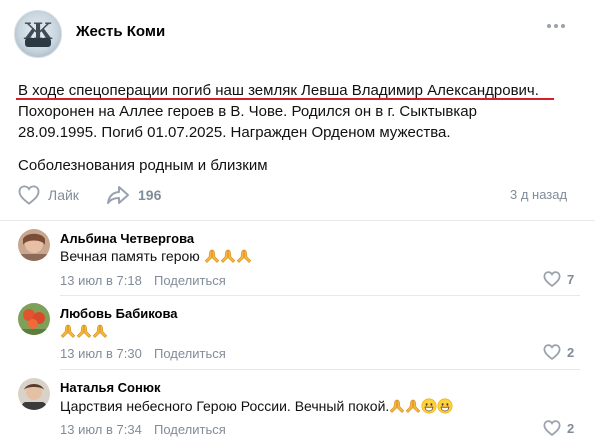 This screenshot has width=595, height=441. Describe the element at coordinates (143, 165) in the screenshot. I see `post-condolence-text: Соболезнования родным и близким` at that location.